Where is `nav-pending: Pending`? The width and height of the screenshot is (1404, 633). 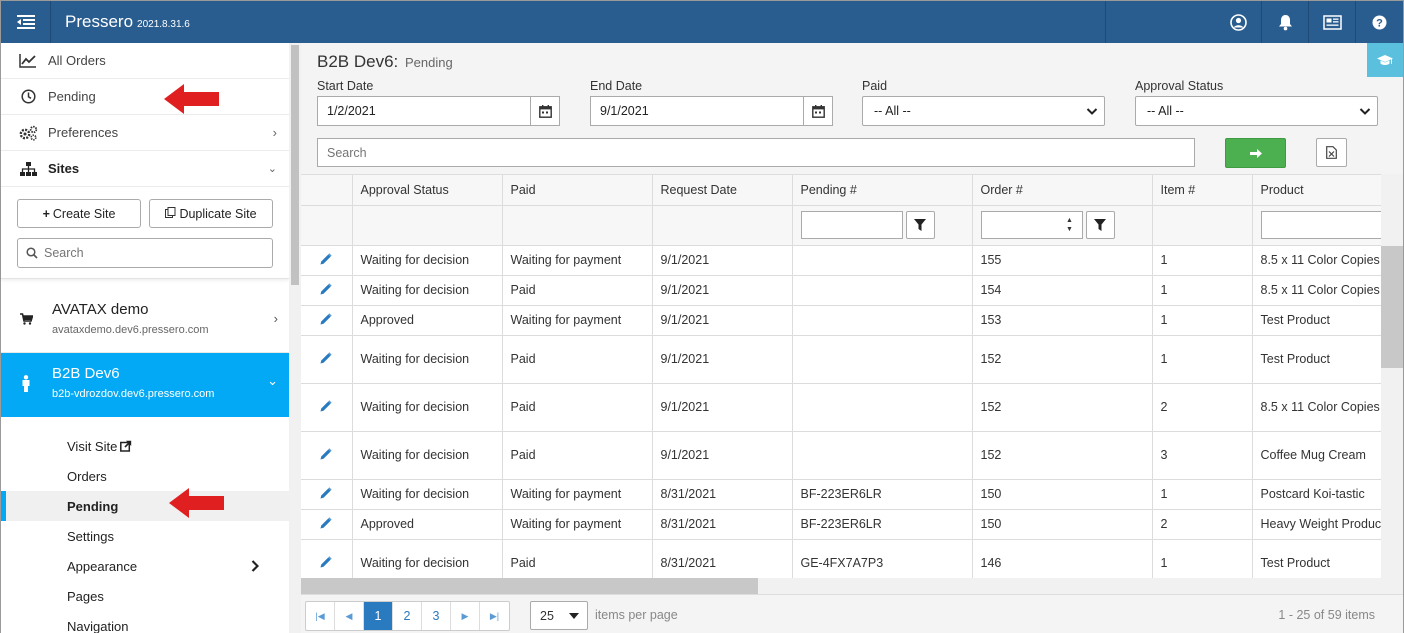 nav-pending: Pending is located at coordinates (145, 97).